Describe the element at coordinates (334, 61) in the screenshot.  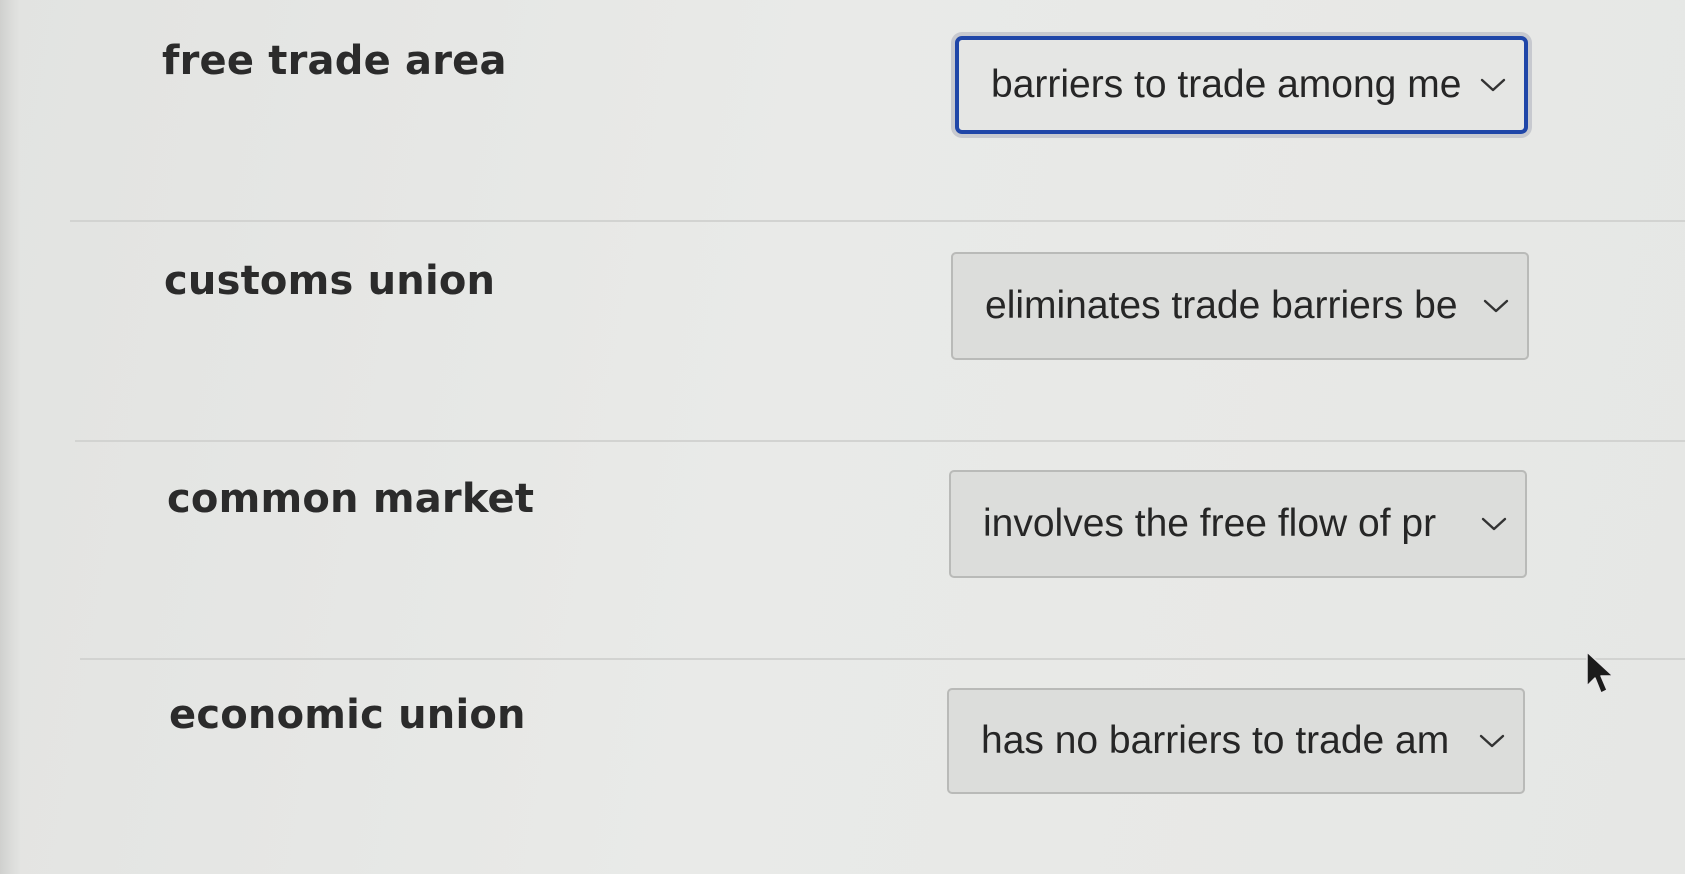
I see `term-label-free-trade-area: free trade area` at that location.